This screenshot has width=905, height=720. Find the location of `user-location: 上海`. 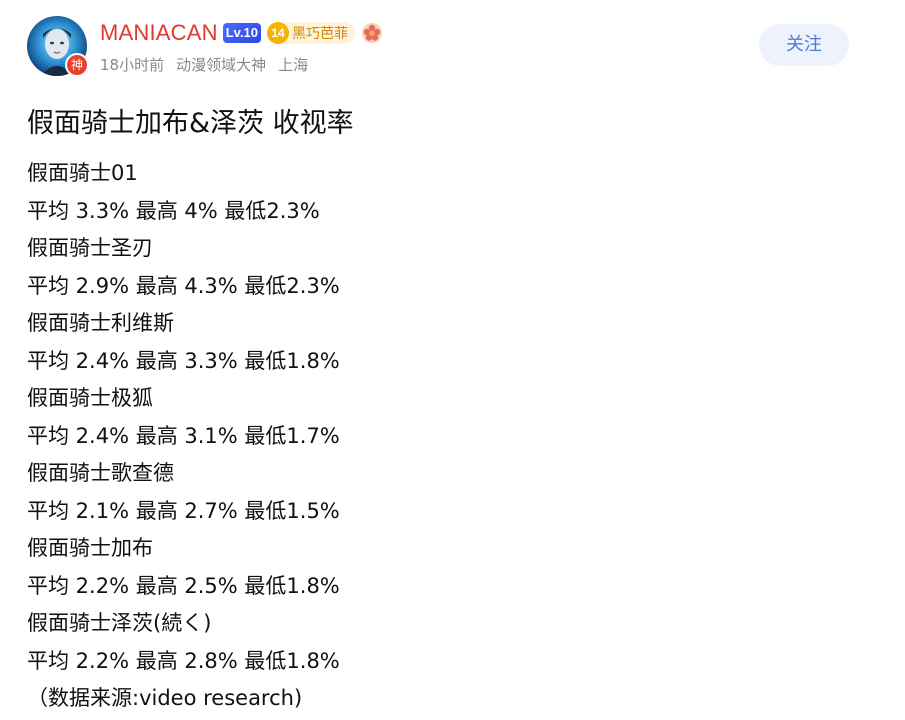

user-location: 上海 is located at coordinates (293, 65).